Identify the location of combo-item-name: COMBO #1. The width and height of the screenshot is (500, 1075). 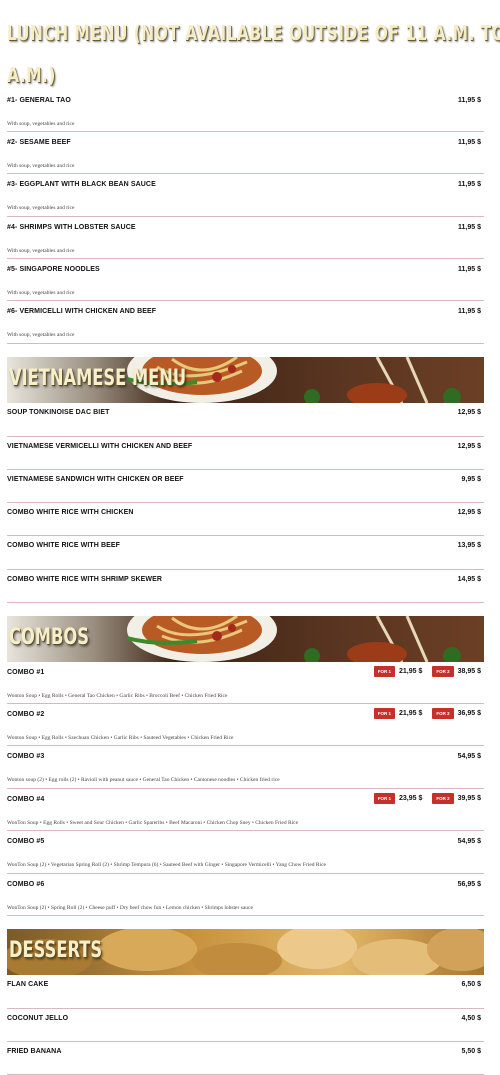
(26, 672).